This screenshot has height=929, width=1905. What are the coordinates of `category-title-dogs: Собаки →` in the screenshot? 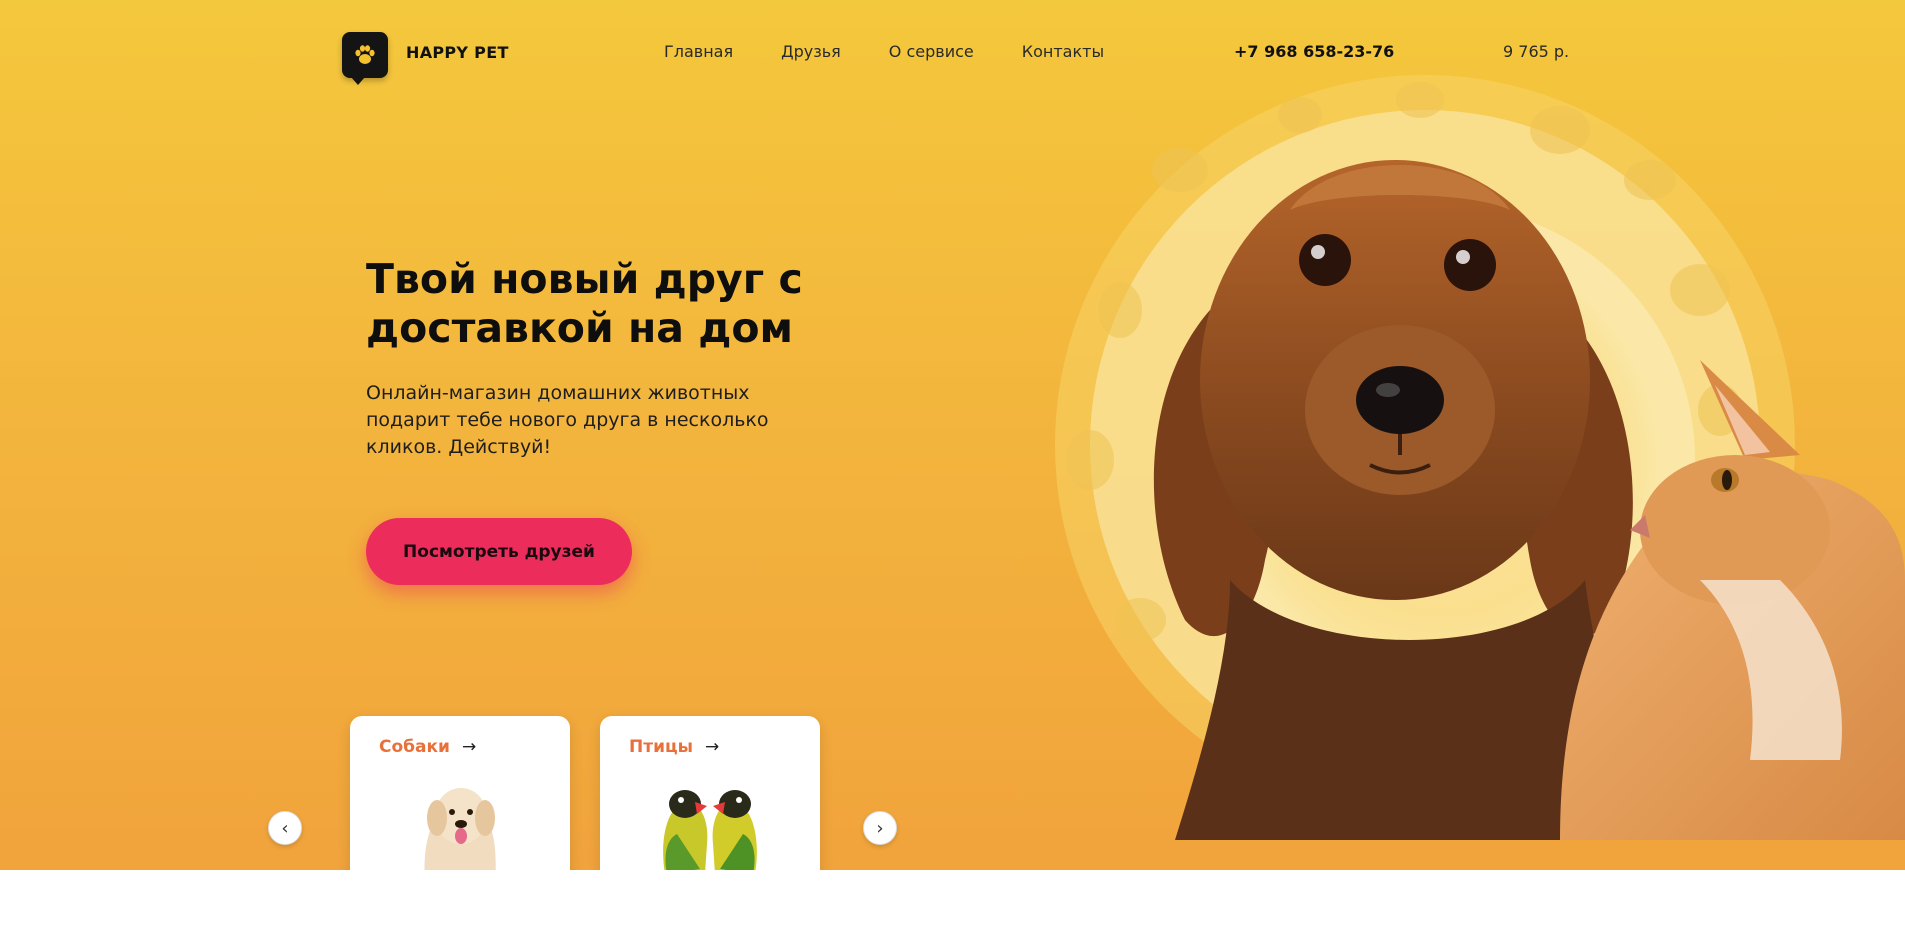 It's located at (427, 747).